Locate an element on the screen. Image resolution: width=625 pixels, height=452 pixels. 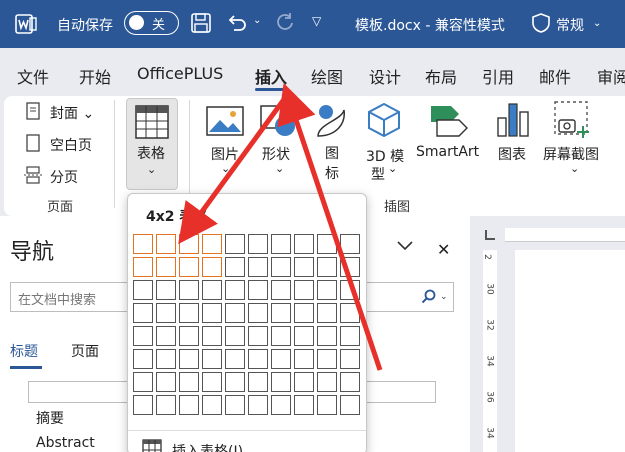
picture-button: 图片 is located at coordinates (225, 154).